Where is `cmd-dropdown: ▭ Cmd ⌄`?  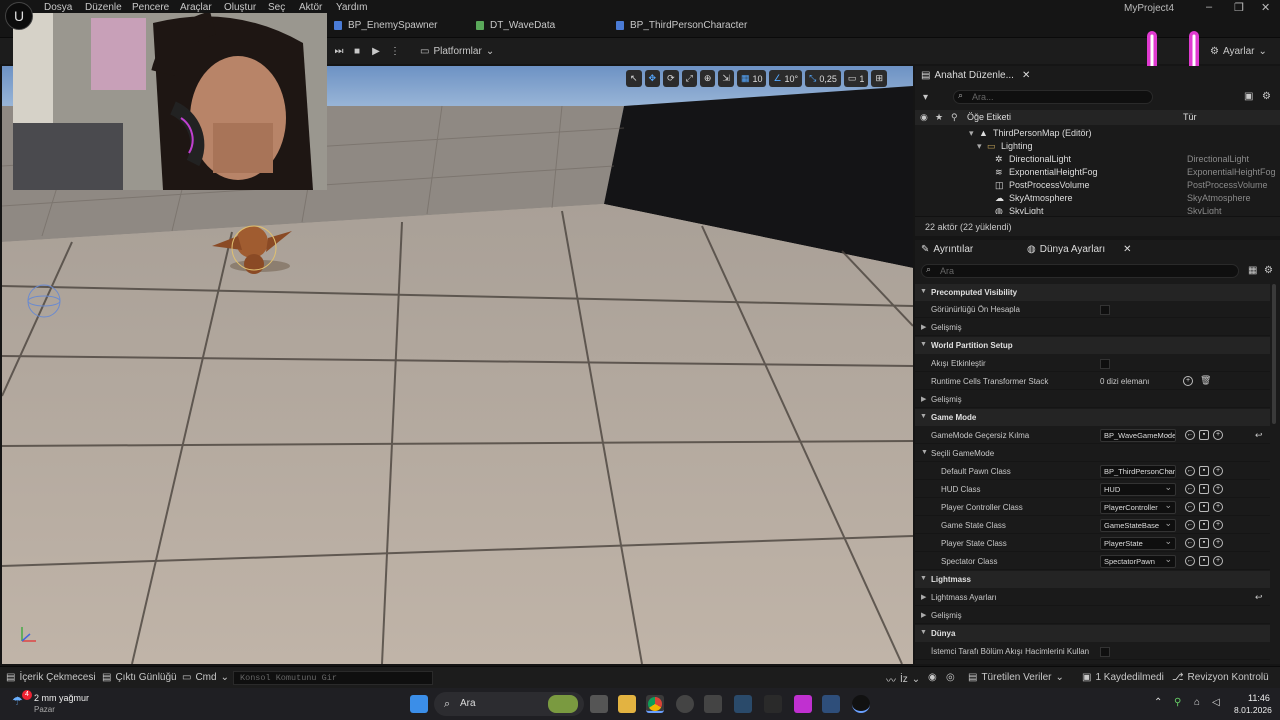
cmd-dropdown: ▭ Cmd ⌄ is located at coordinates (205, 677).